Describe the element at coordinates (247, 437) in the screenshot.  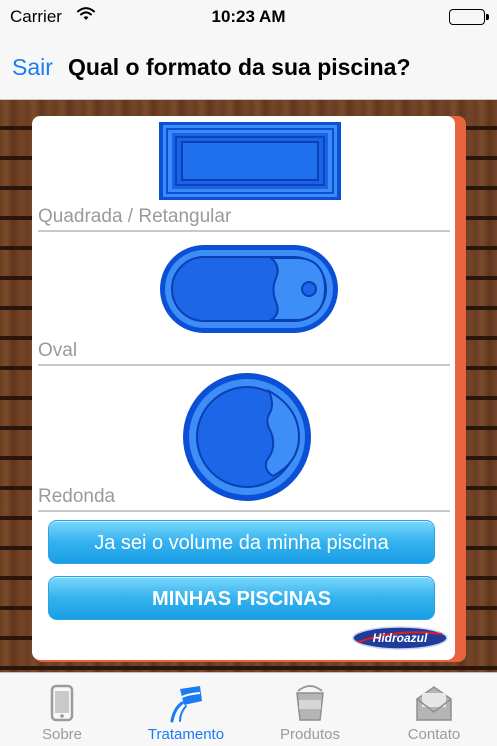
I see `round-pool-icon` at that location.